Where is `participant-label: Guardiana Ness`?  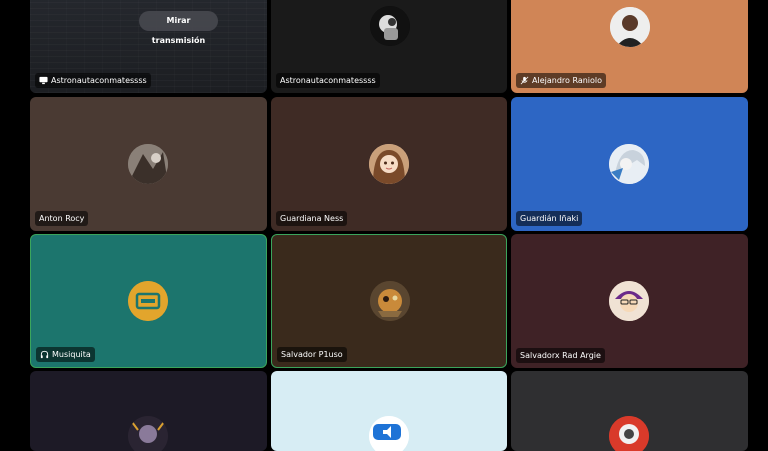 participant-label: Guardiana Ness is located at coordinates (312, 218).